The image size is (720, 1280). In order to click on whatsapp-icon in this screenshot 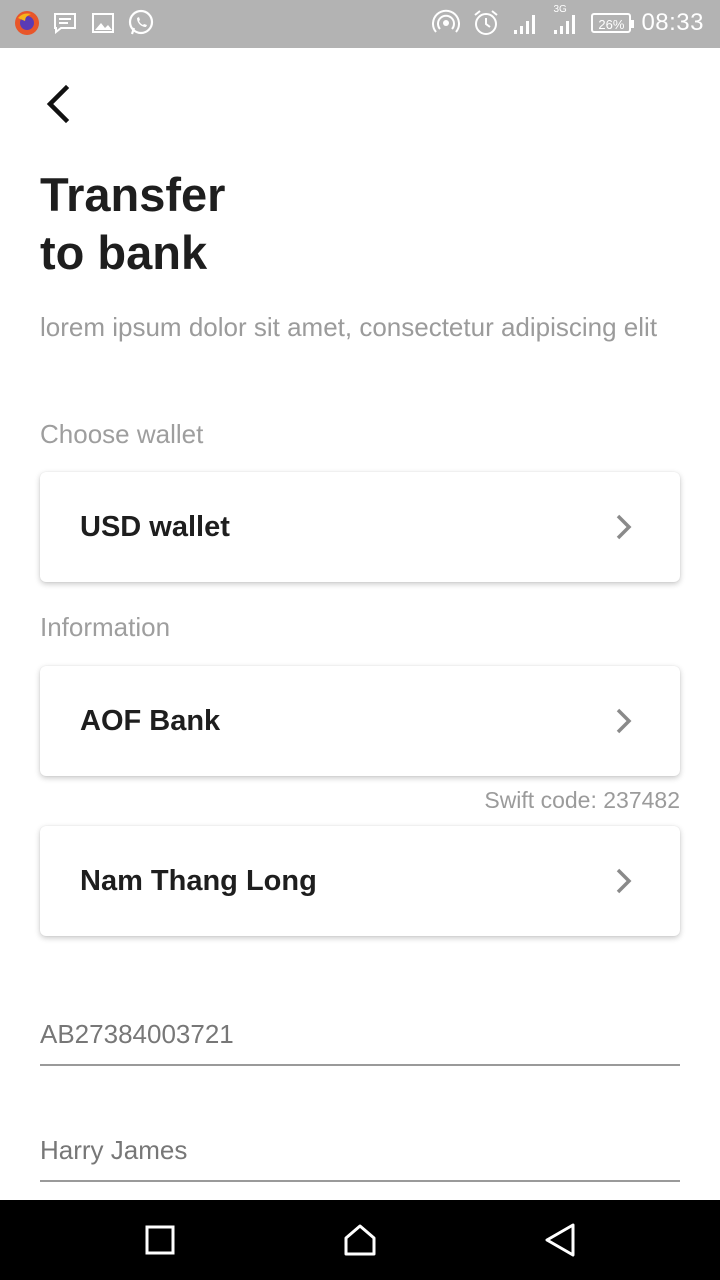, I will do `click(141, 23)`.